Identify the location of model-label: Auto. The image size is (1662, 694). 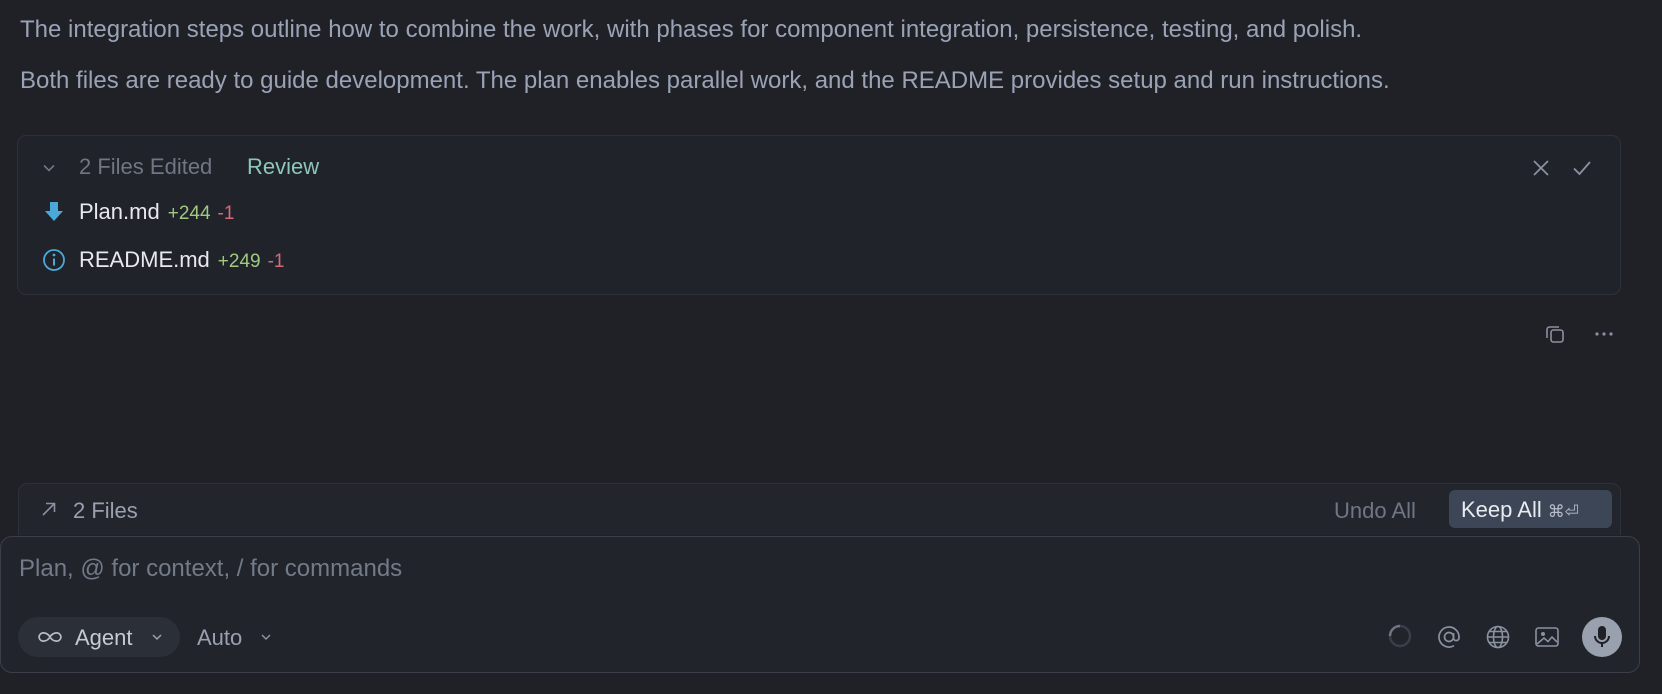
(220, 637).